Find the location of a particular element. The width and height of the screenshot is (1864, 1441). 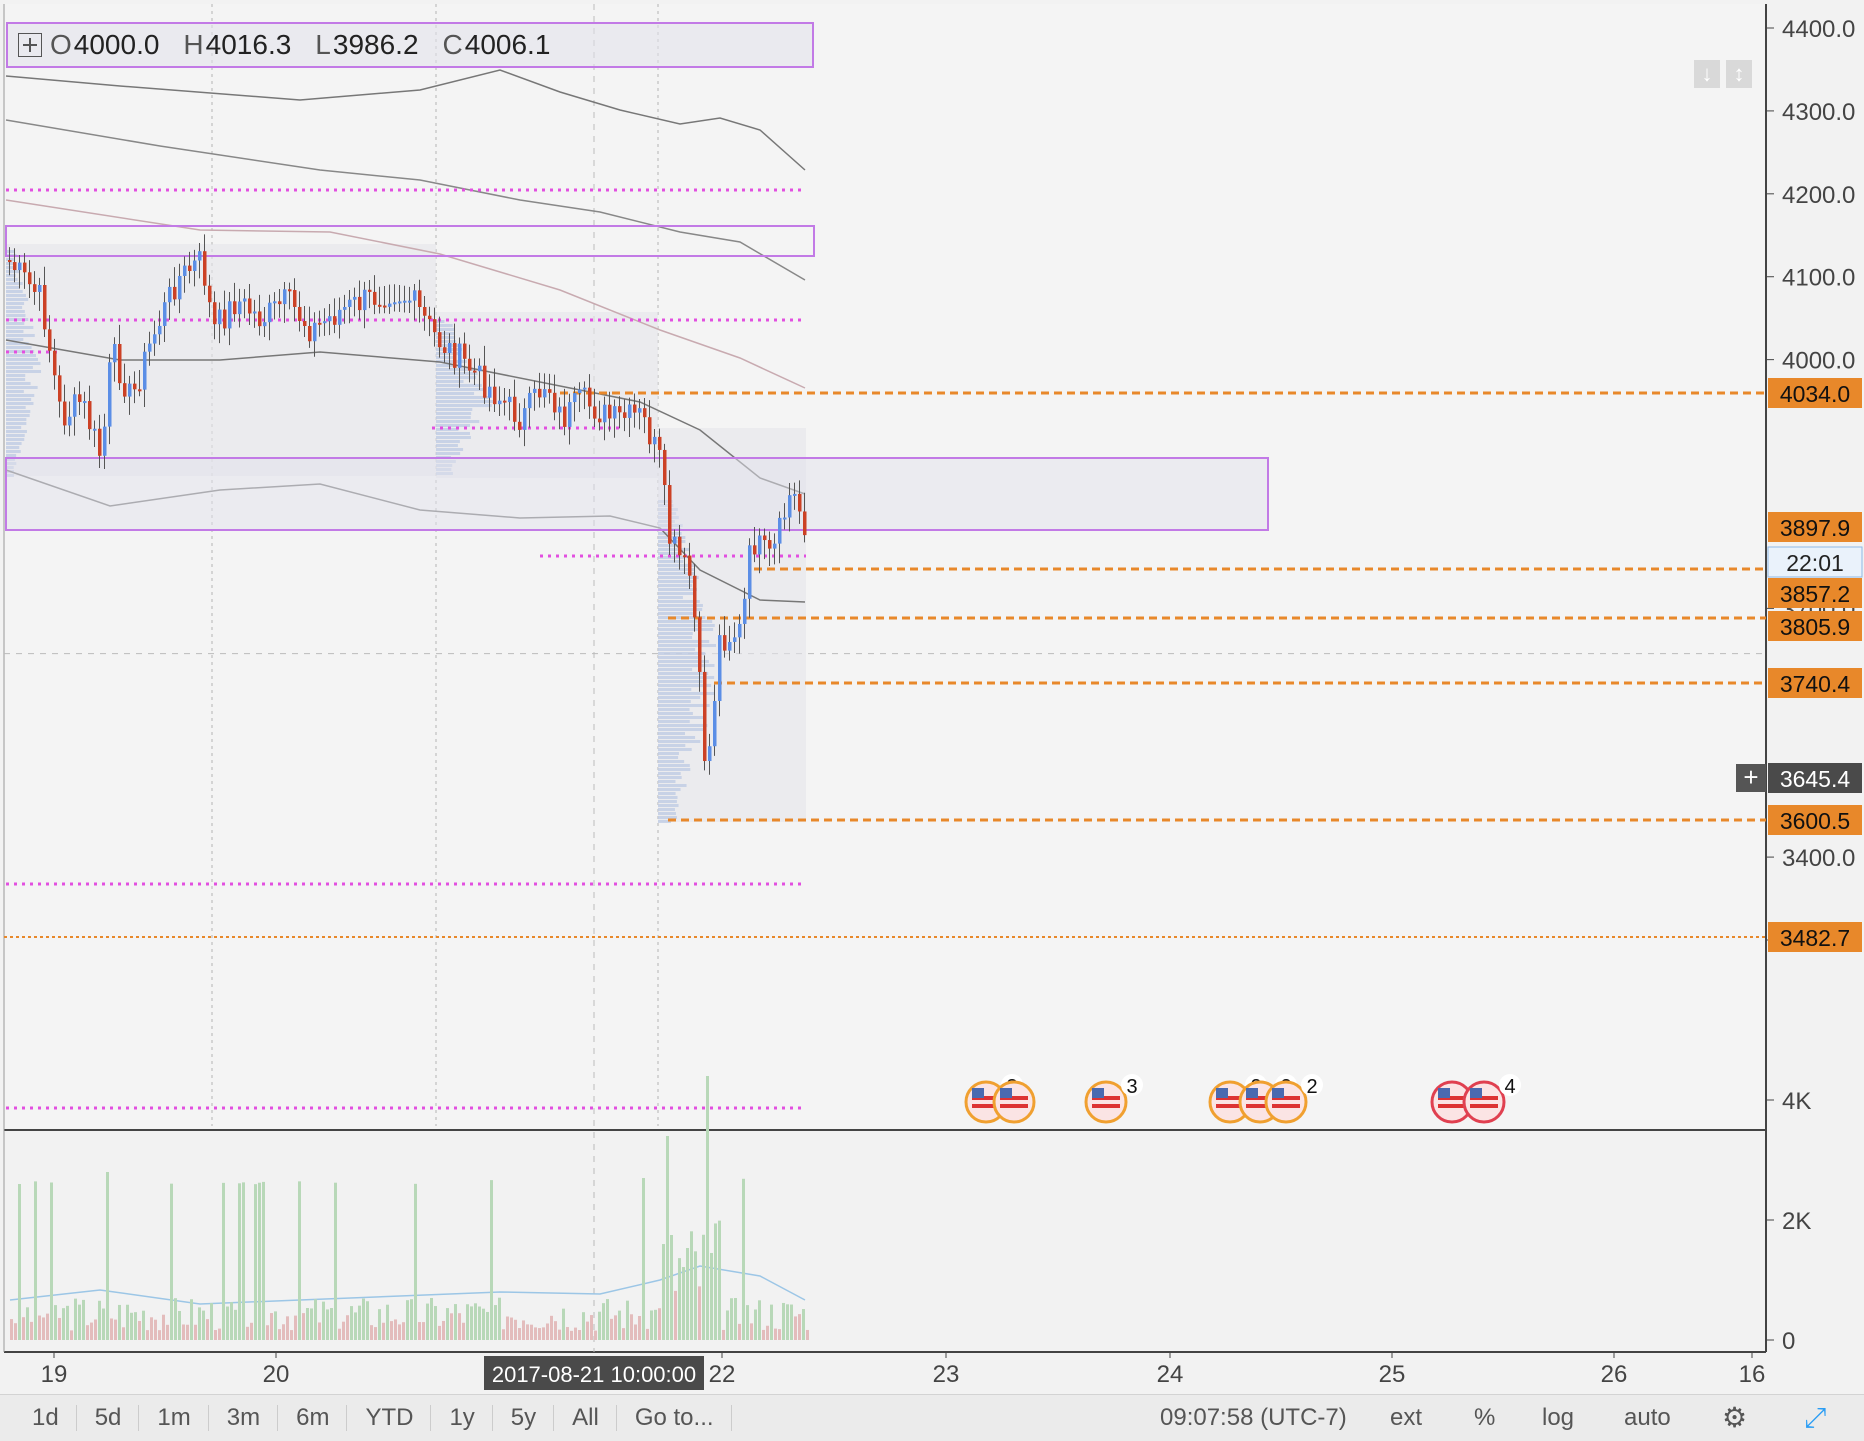

range-1m-button: 1m is located at coordinates (174, 1418).